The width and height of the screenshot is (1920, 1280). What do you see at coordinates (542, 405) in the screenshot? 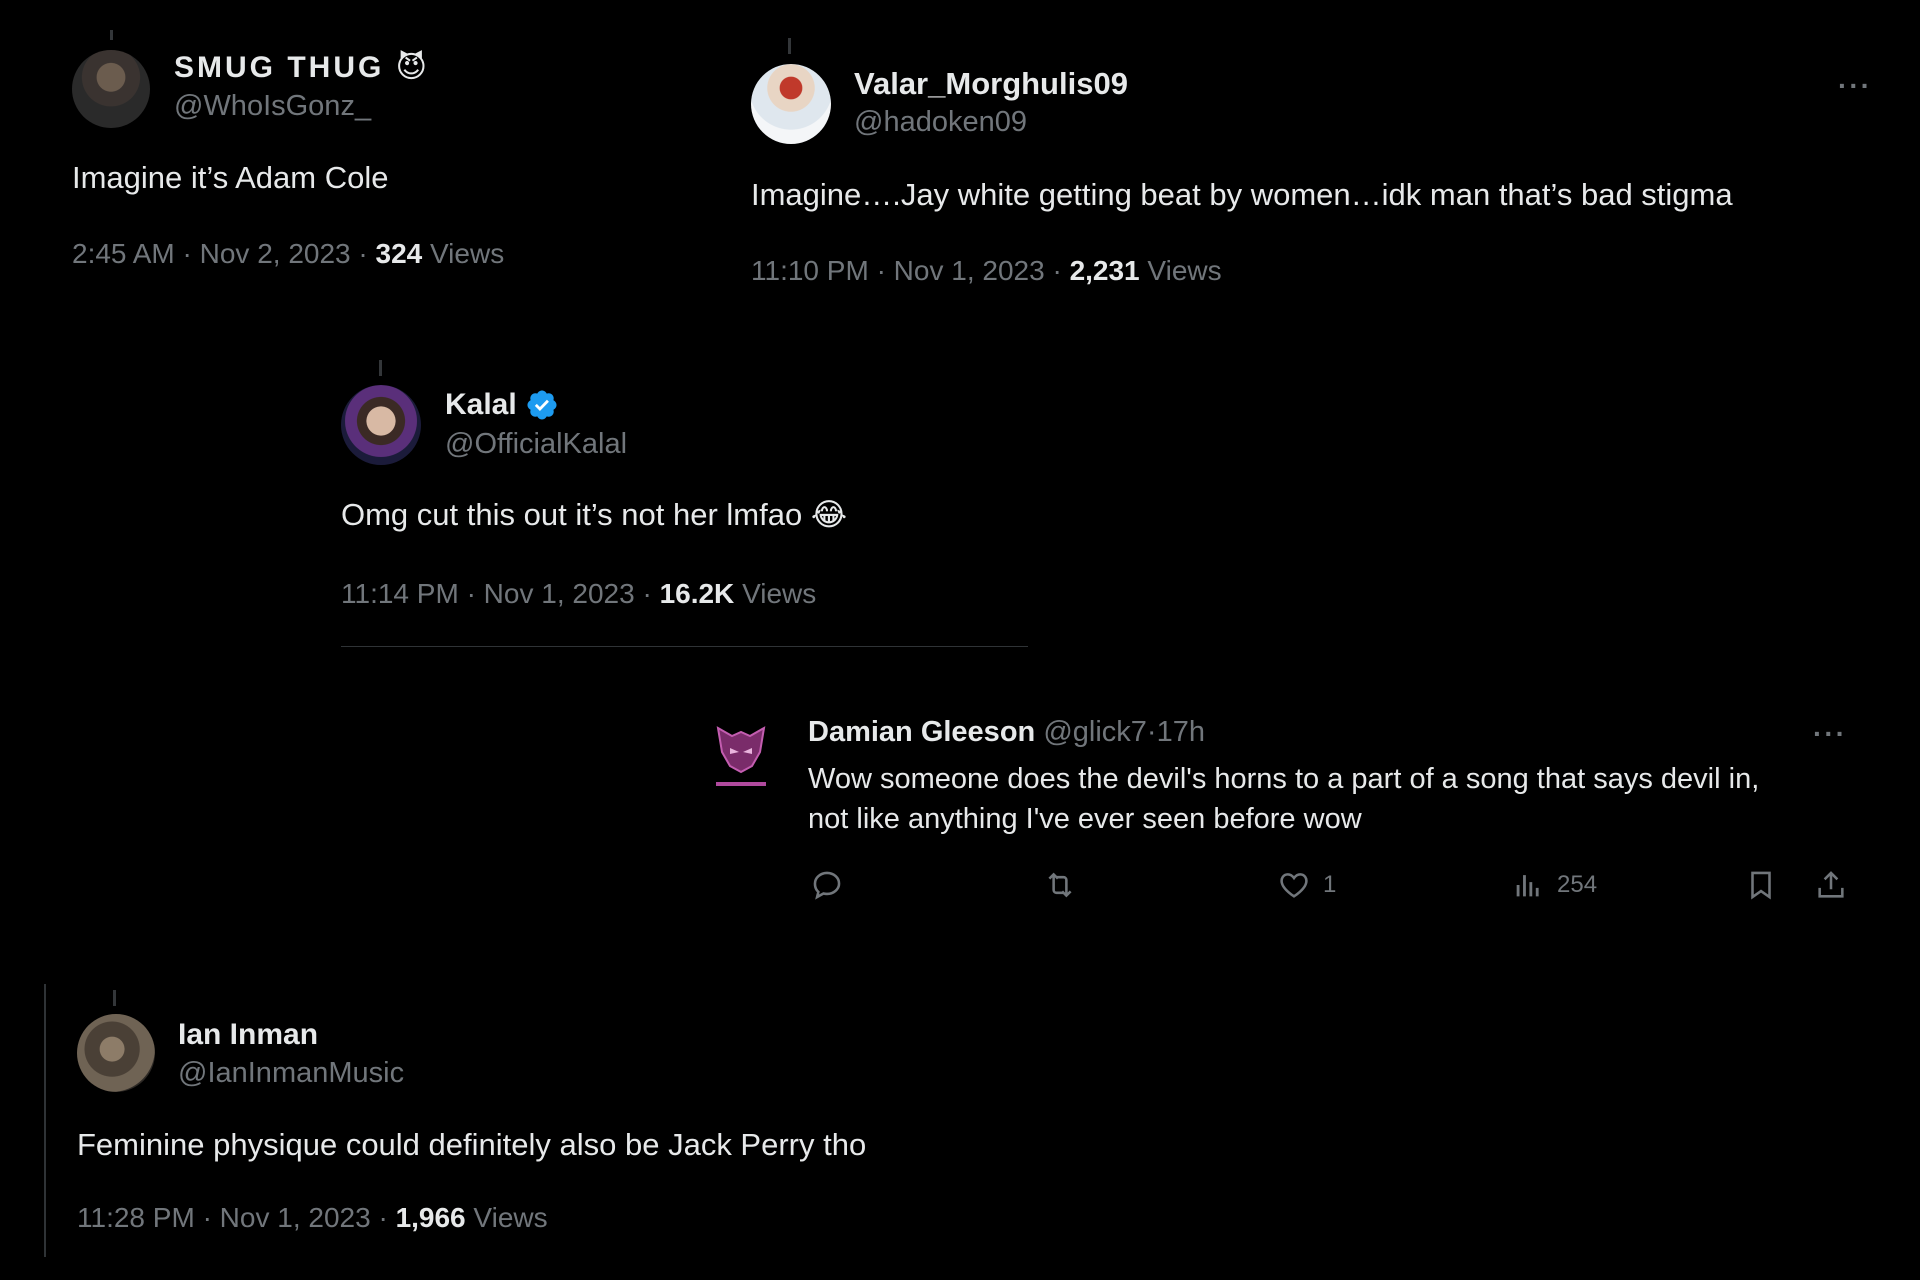
I see `verified-badge-icon` at bounding box center [542, 405].